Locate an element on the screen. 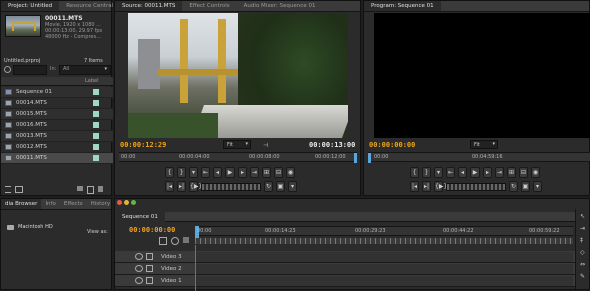 Image resolution: width=590 pixels, height=291 pixels. track-video-1: Video 1 is located at coordinates (352, 281).